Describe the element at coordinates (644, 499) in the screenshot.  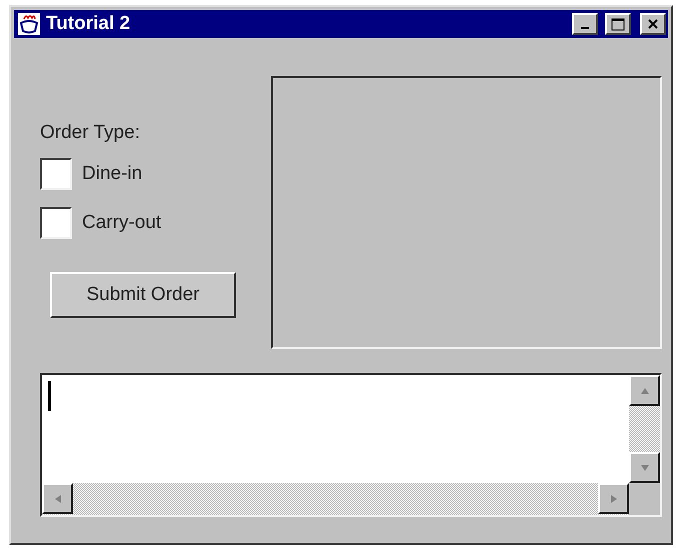
I see `scrollbar-corner` at that location.